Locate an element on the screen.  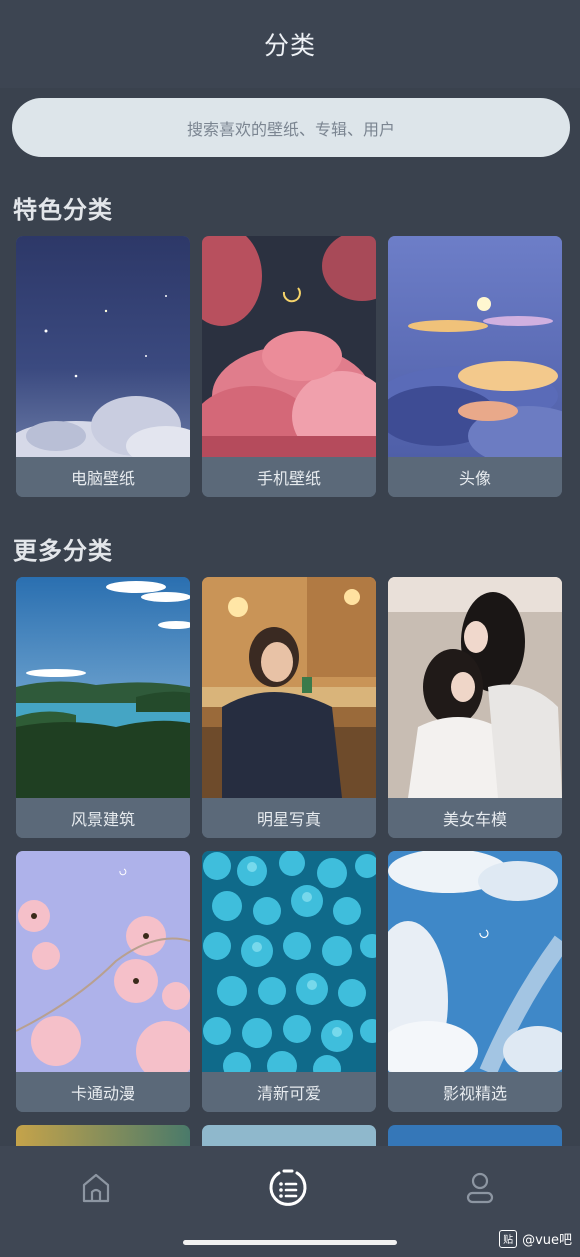
watermark: 贴 @vue吧 is located at coordinates (535, 1238).